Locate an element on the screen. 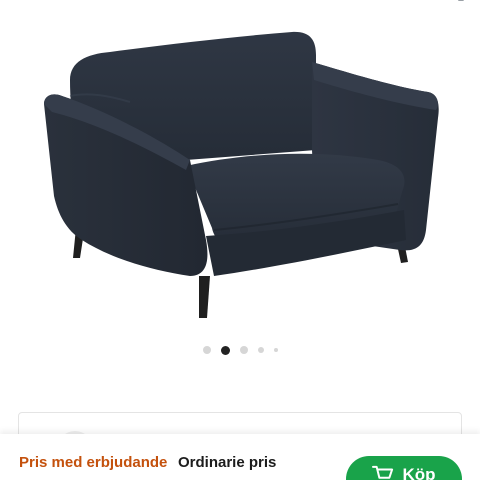 This screenshot has height=480, width=480. chevron-up-icon: ▲ is located at coordinates (463, 2).